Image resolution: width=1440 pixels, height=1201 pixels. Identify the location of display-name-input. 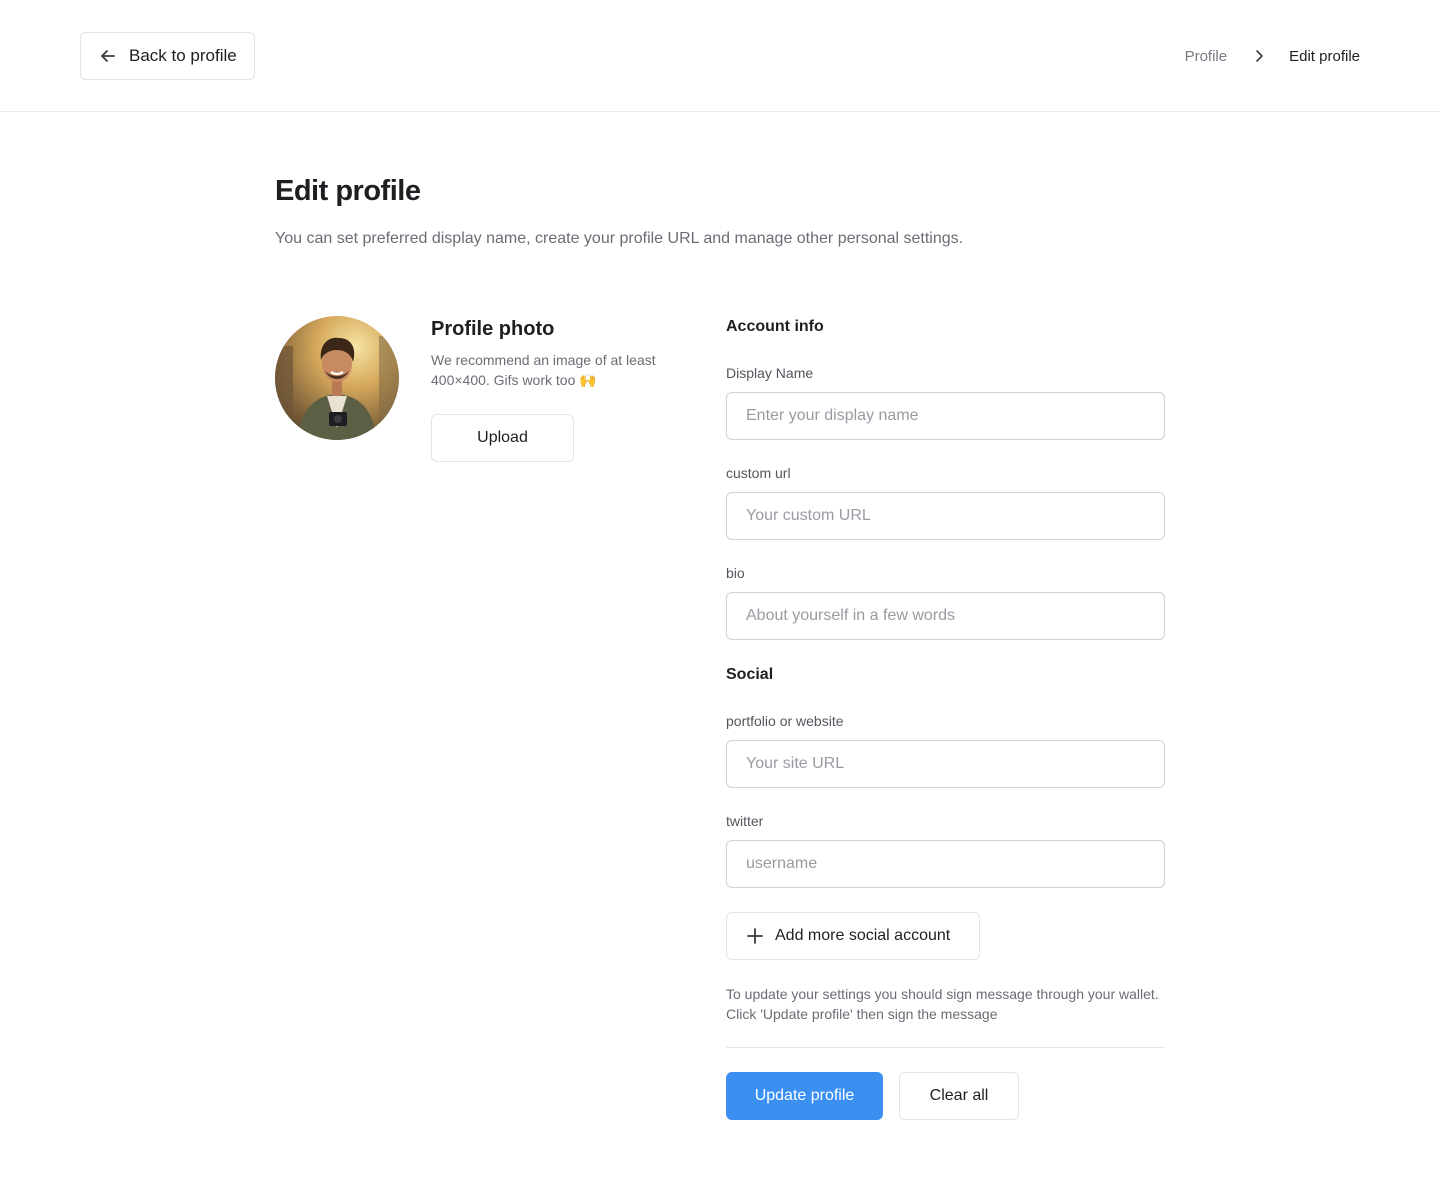
(945, 416).